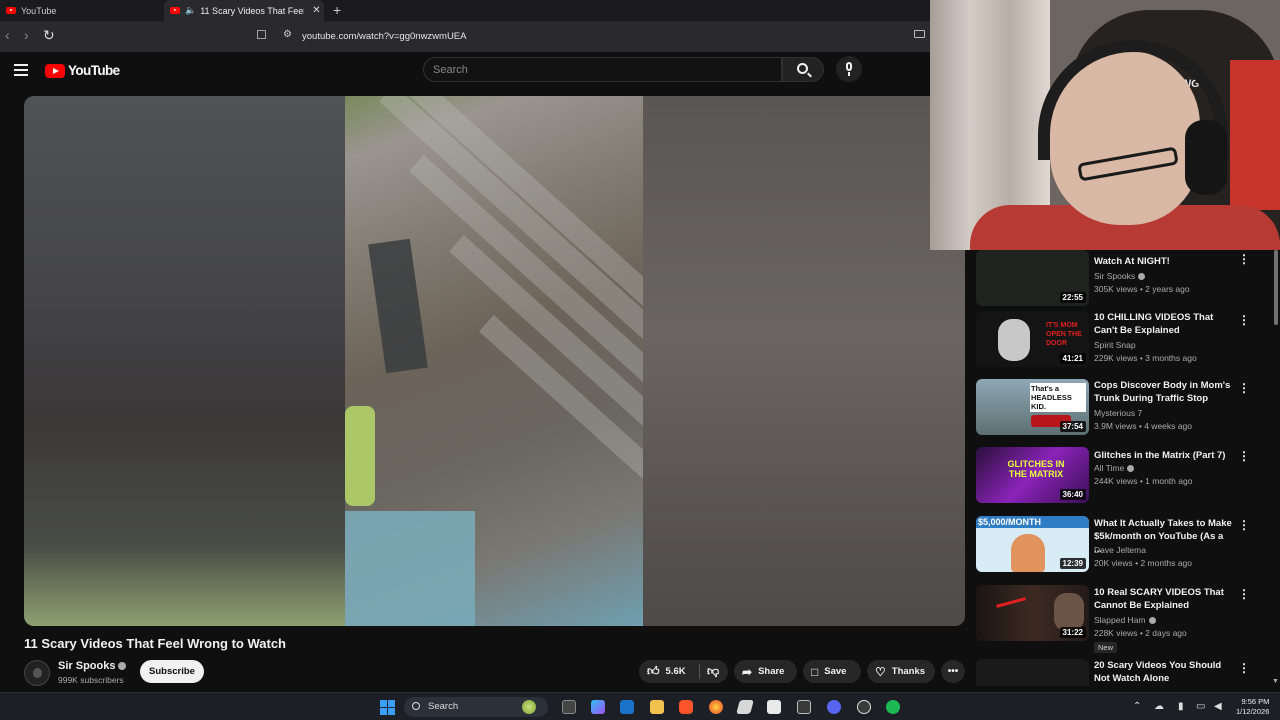 The height and width of the screenshot is (720, 1280). What do you see at coordinates (686, 707) in the screenshot?
I see `brave-browser-icon` at bounding box center [686, 707].